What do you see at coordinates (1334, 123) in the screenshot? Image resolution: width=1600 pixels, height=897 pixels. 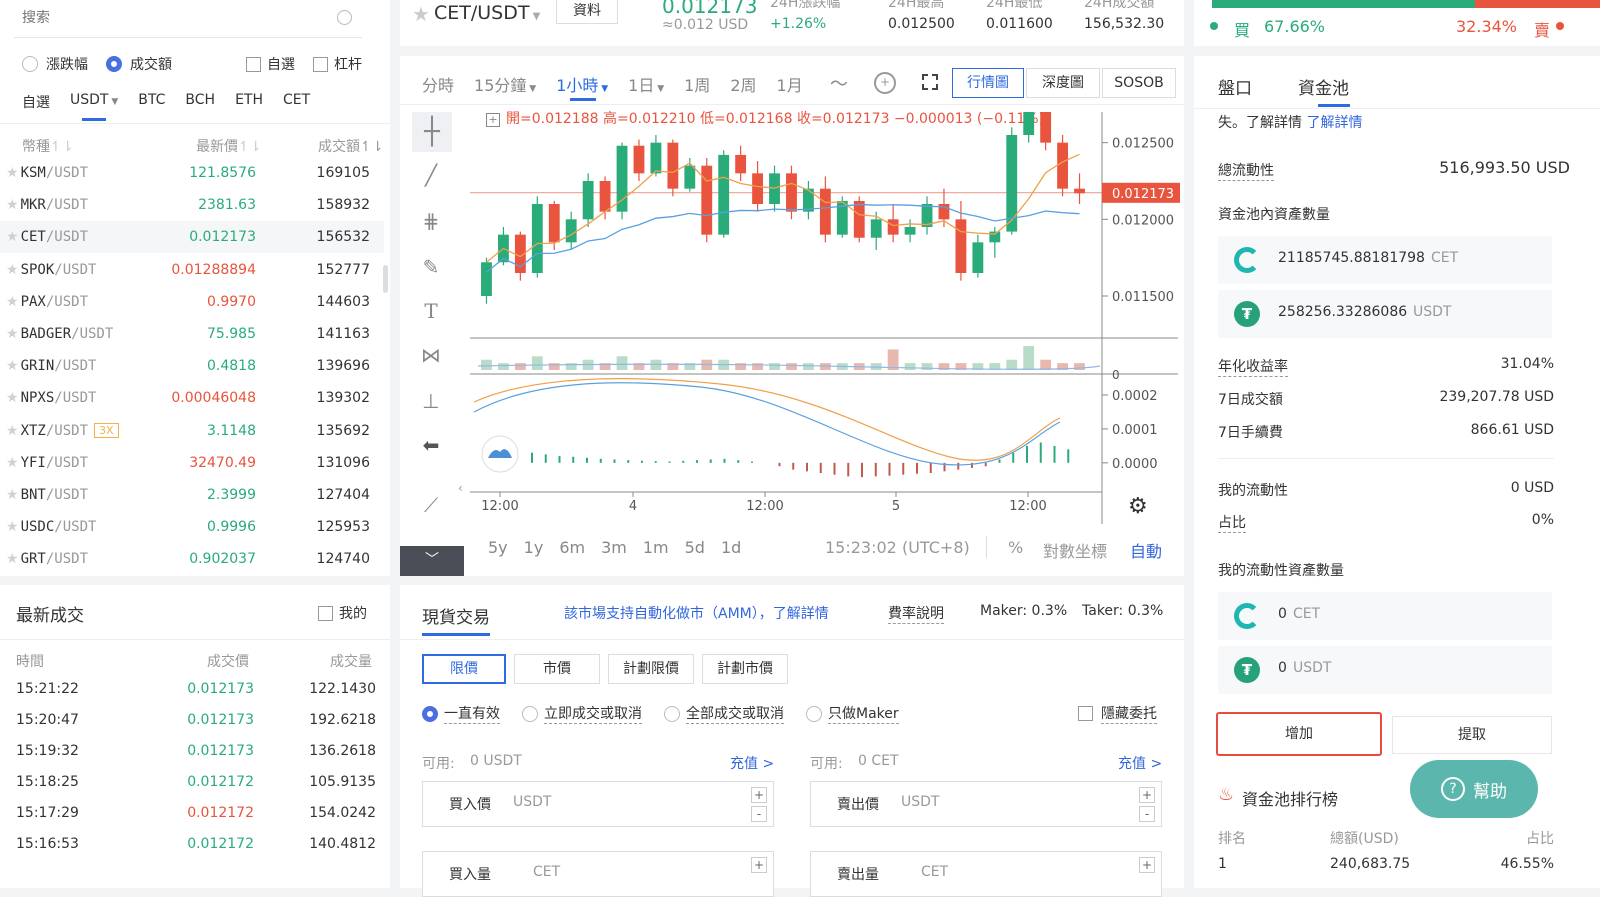 I see `learn-more-link: 了解詳情` at bounding box center [1334, 123].